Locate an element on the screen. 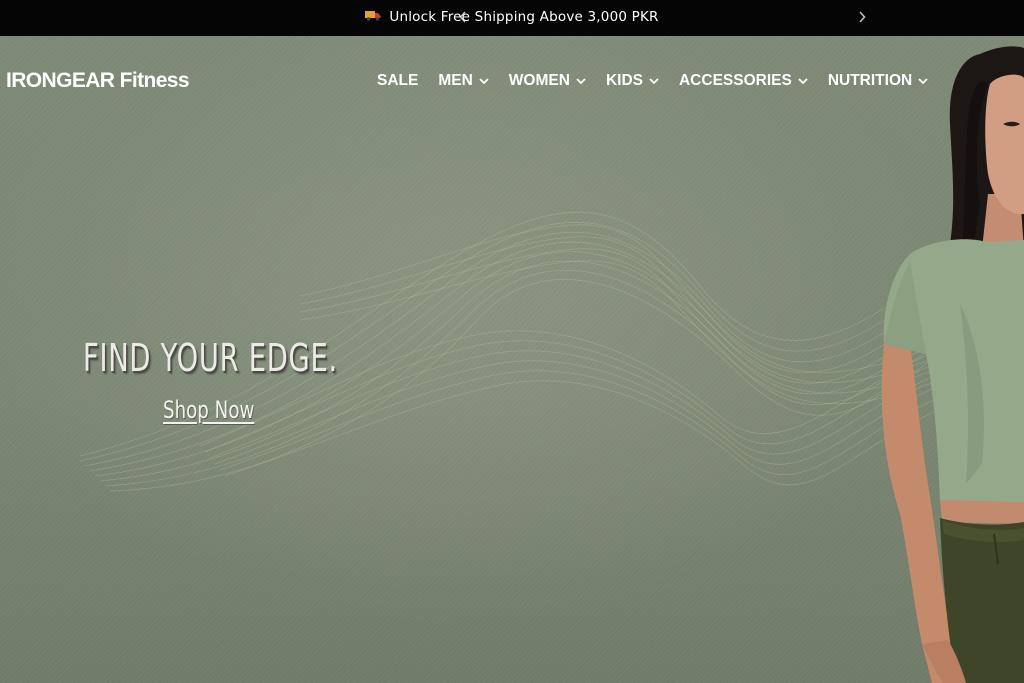 The height and width of the screenshot is (683, 1024). nav-item-label: SALE is located at coordinates (398, 80).